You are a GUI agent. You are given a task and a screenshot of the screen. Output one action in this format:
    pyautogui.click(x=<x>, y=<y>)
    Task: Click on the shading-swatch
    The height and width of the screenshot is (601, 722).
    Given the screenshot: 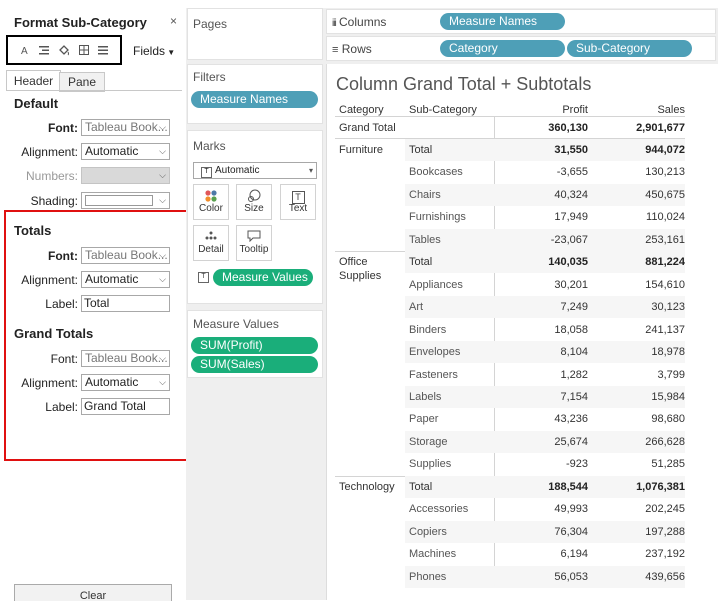 What is the action you would take?
    pyautogui.click(x=119, y=200)
    